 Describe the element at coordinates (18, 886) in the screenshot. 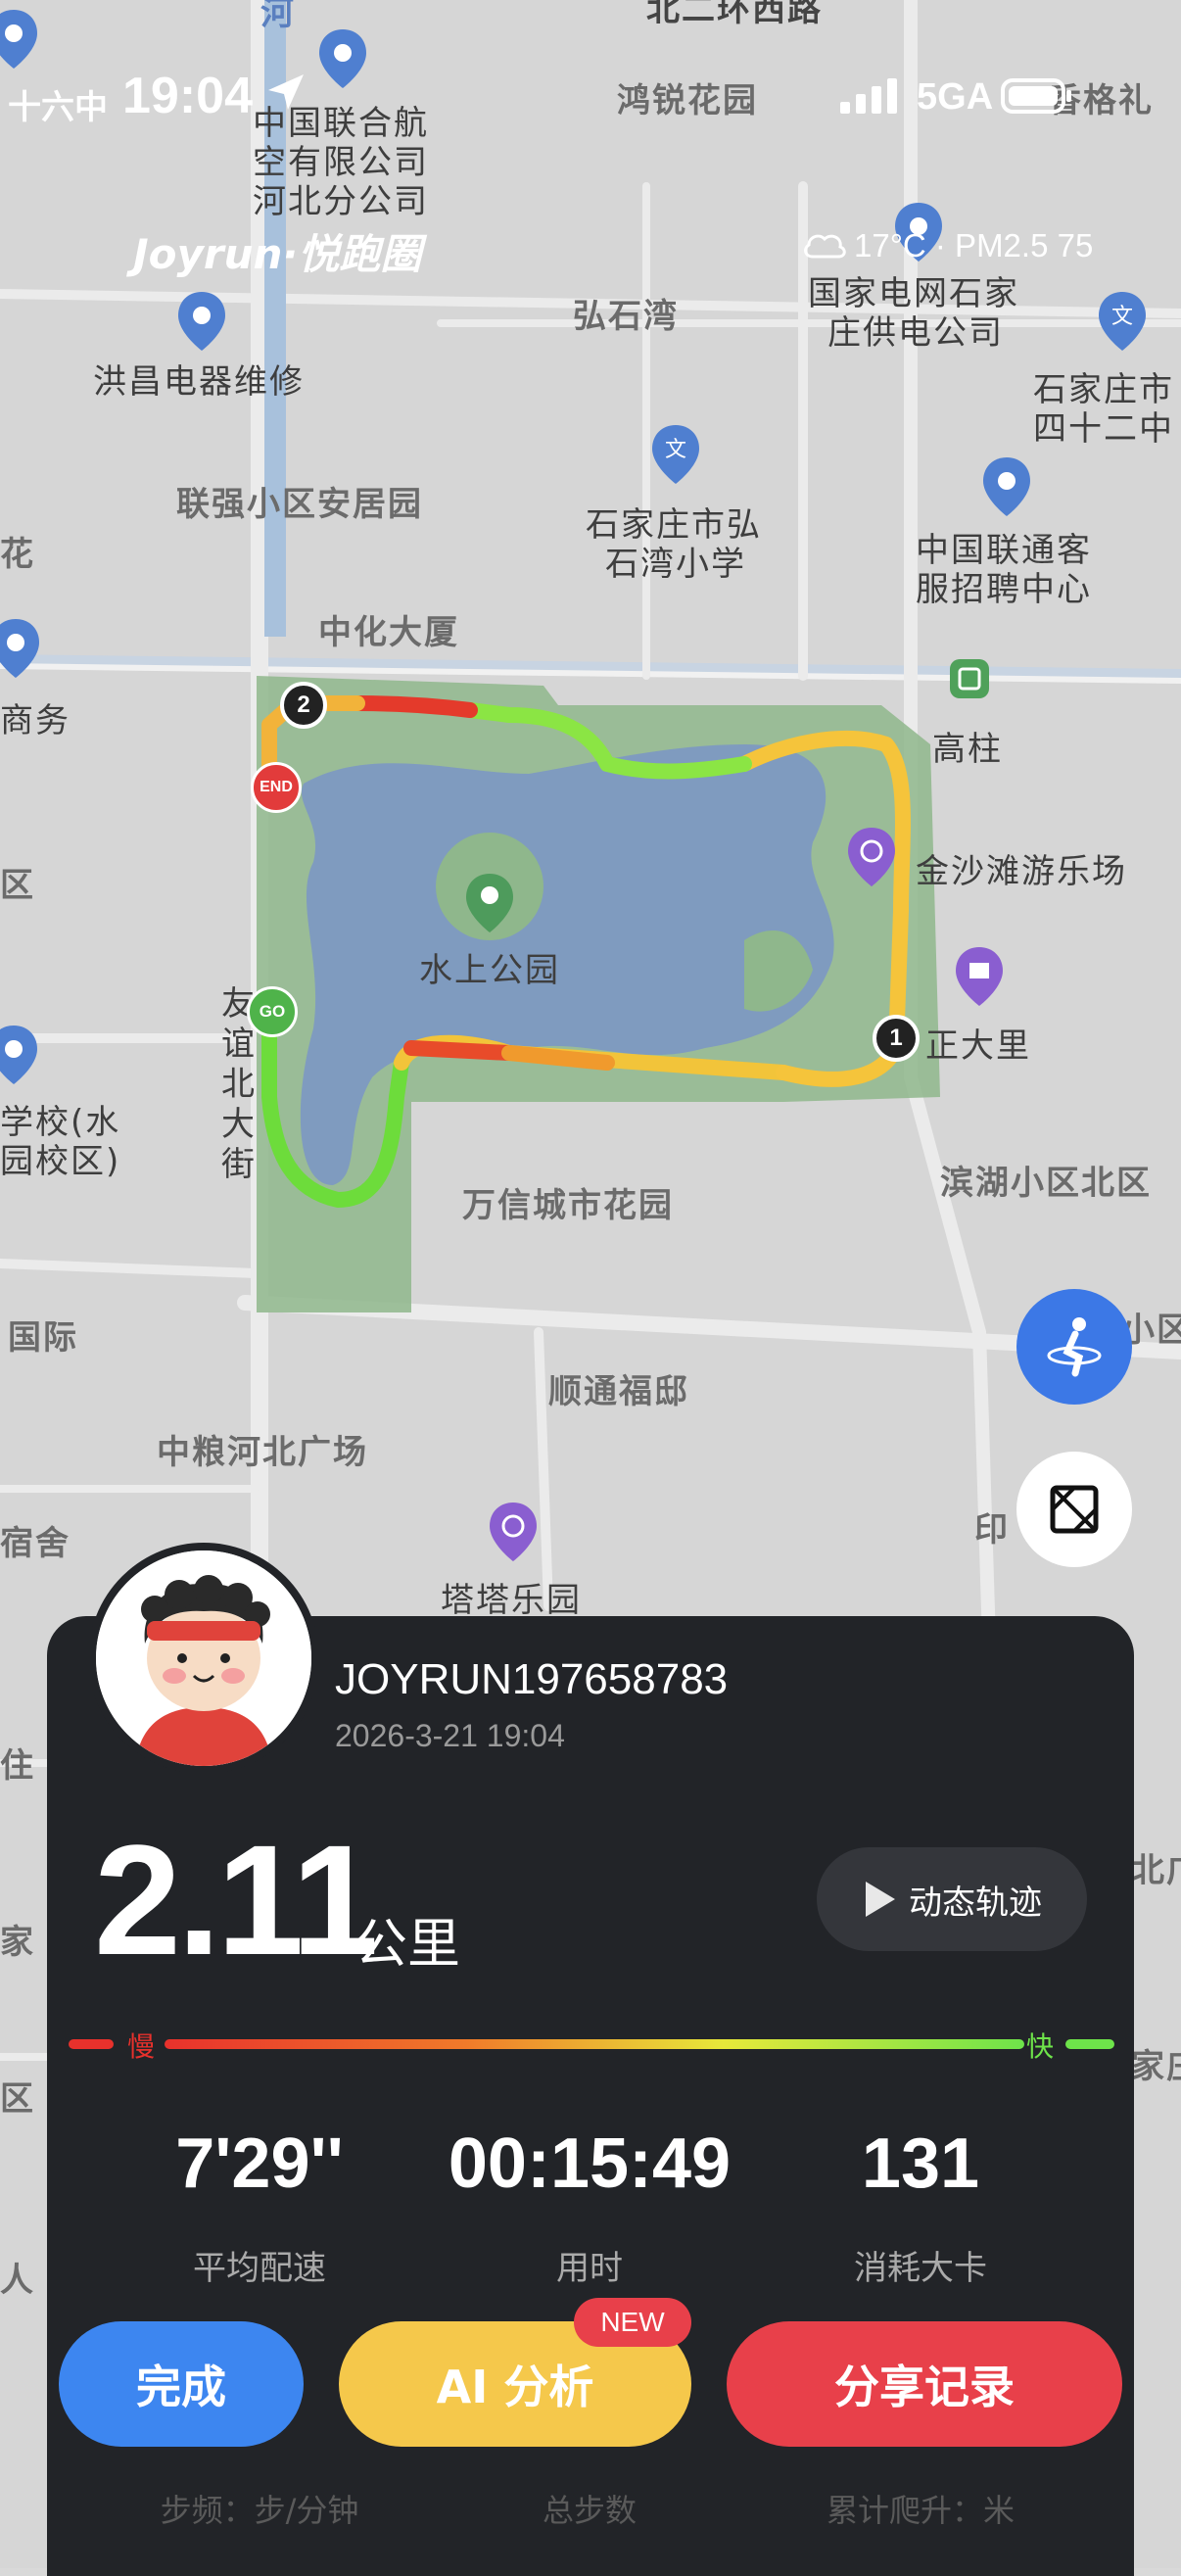

I see `map-label-qu2: 区` at that location.